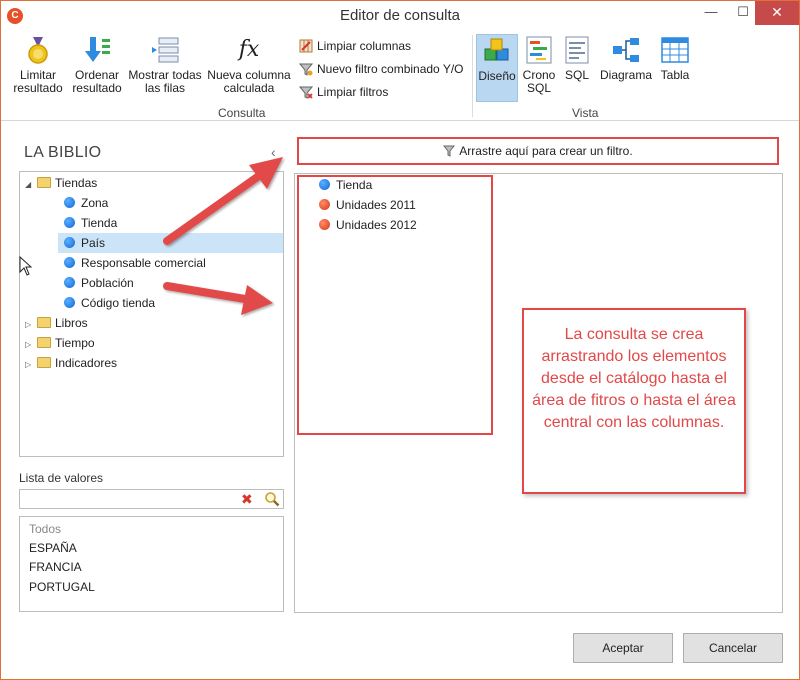  I want to click on vista-group-label: Vista, so click(585, 113).